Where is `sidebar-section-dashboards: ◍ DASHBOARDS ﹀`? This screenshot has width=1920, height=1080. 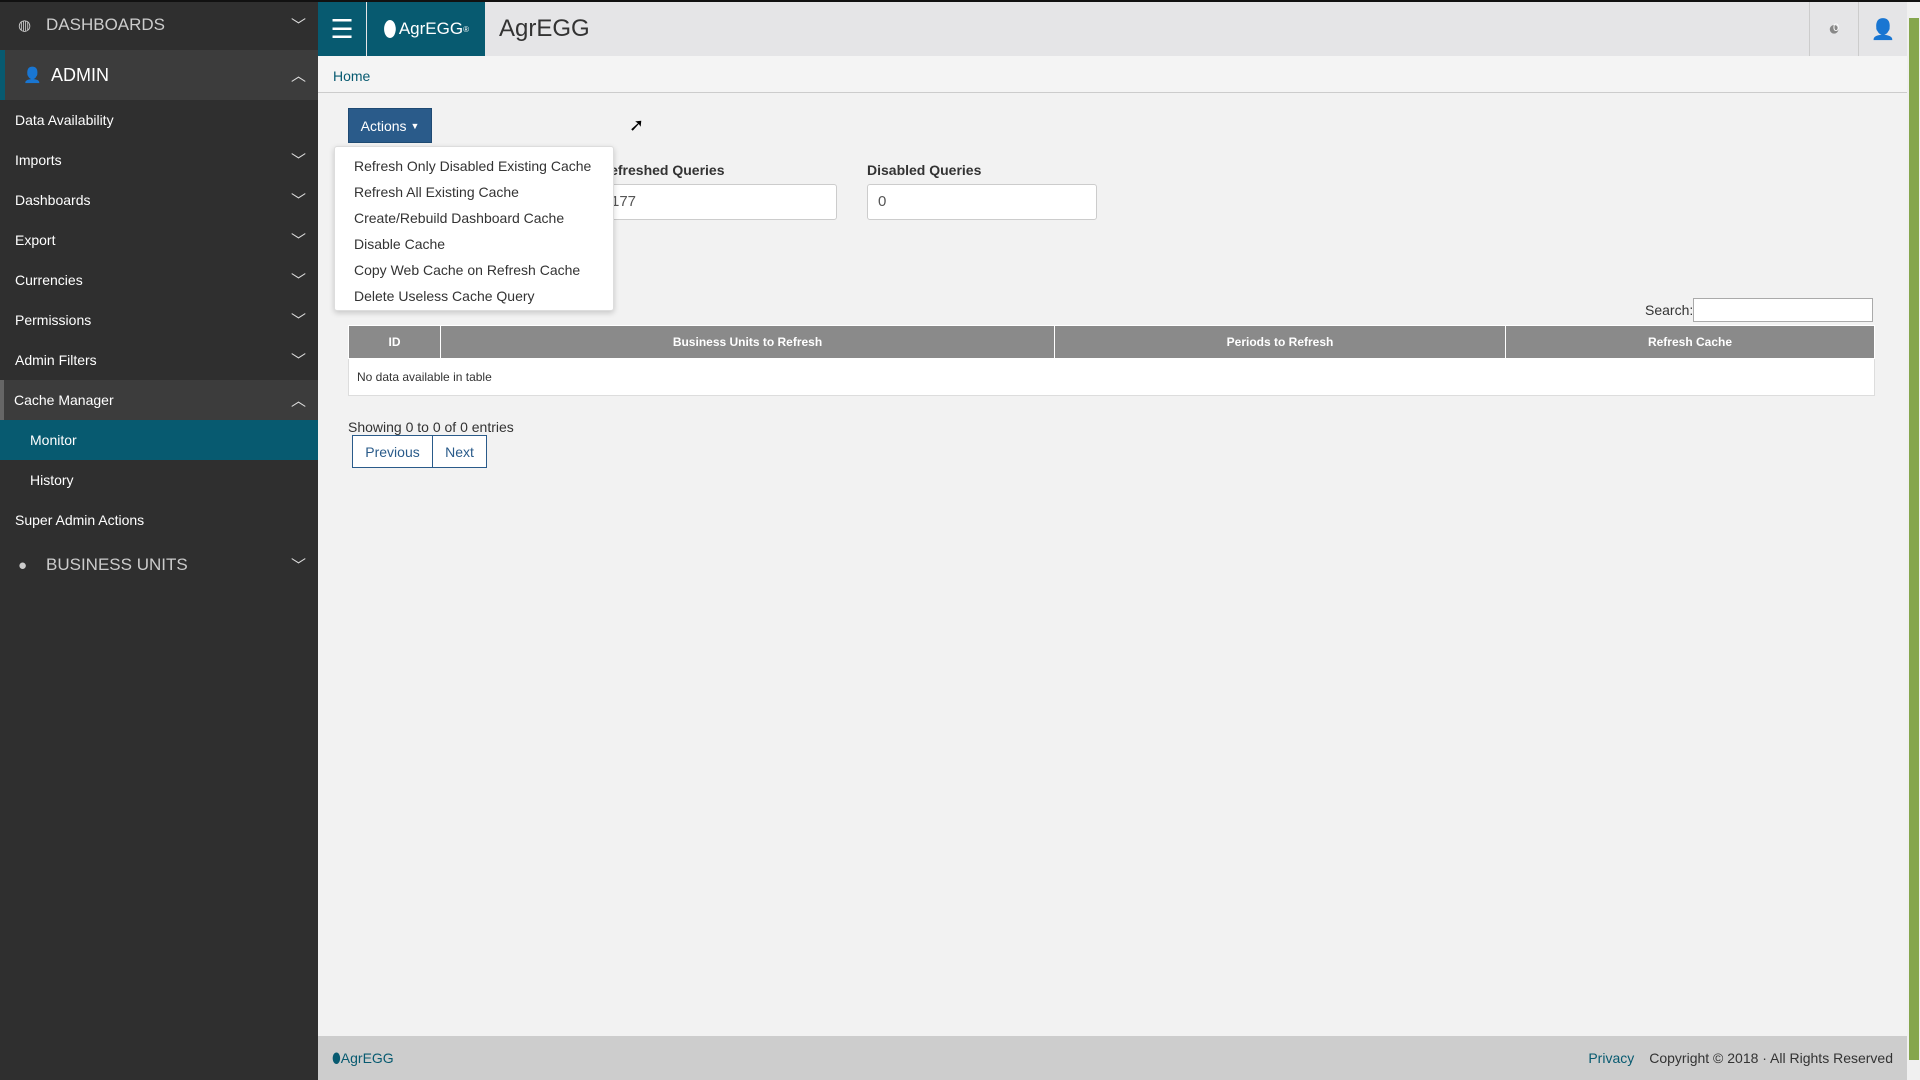
sidebar-section-dashboards: ◍ DASHBOARDS ﹀ is located at coordinates (159, 25).